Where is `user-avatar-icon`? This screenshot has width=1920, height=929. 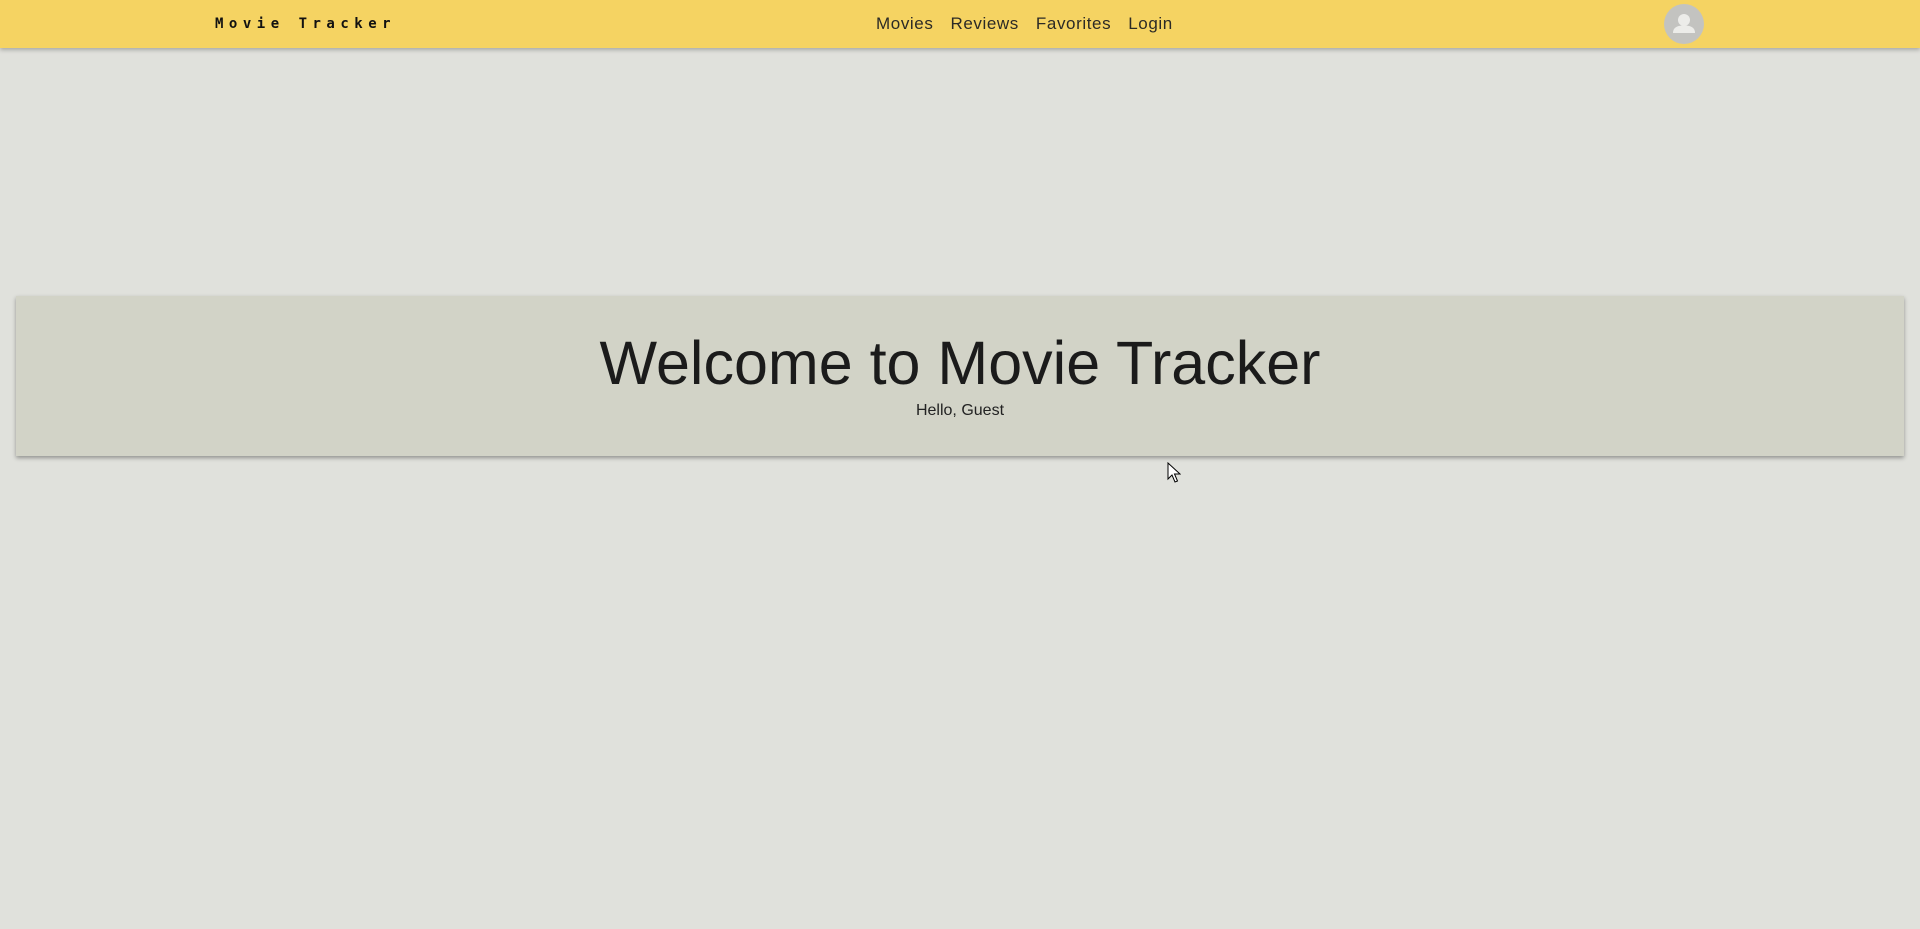 user-avatar-icon is located at coordinates (1684, 23).